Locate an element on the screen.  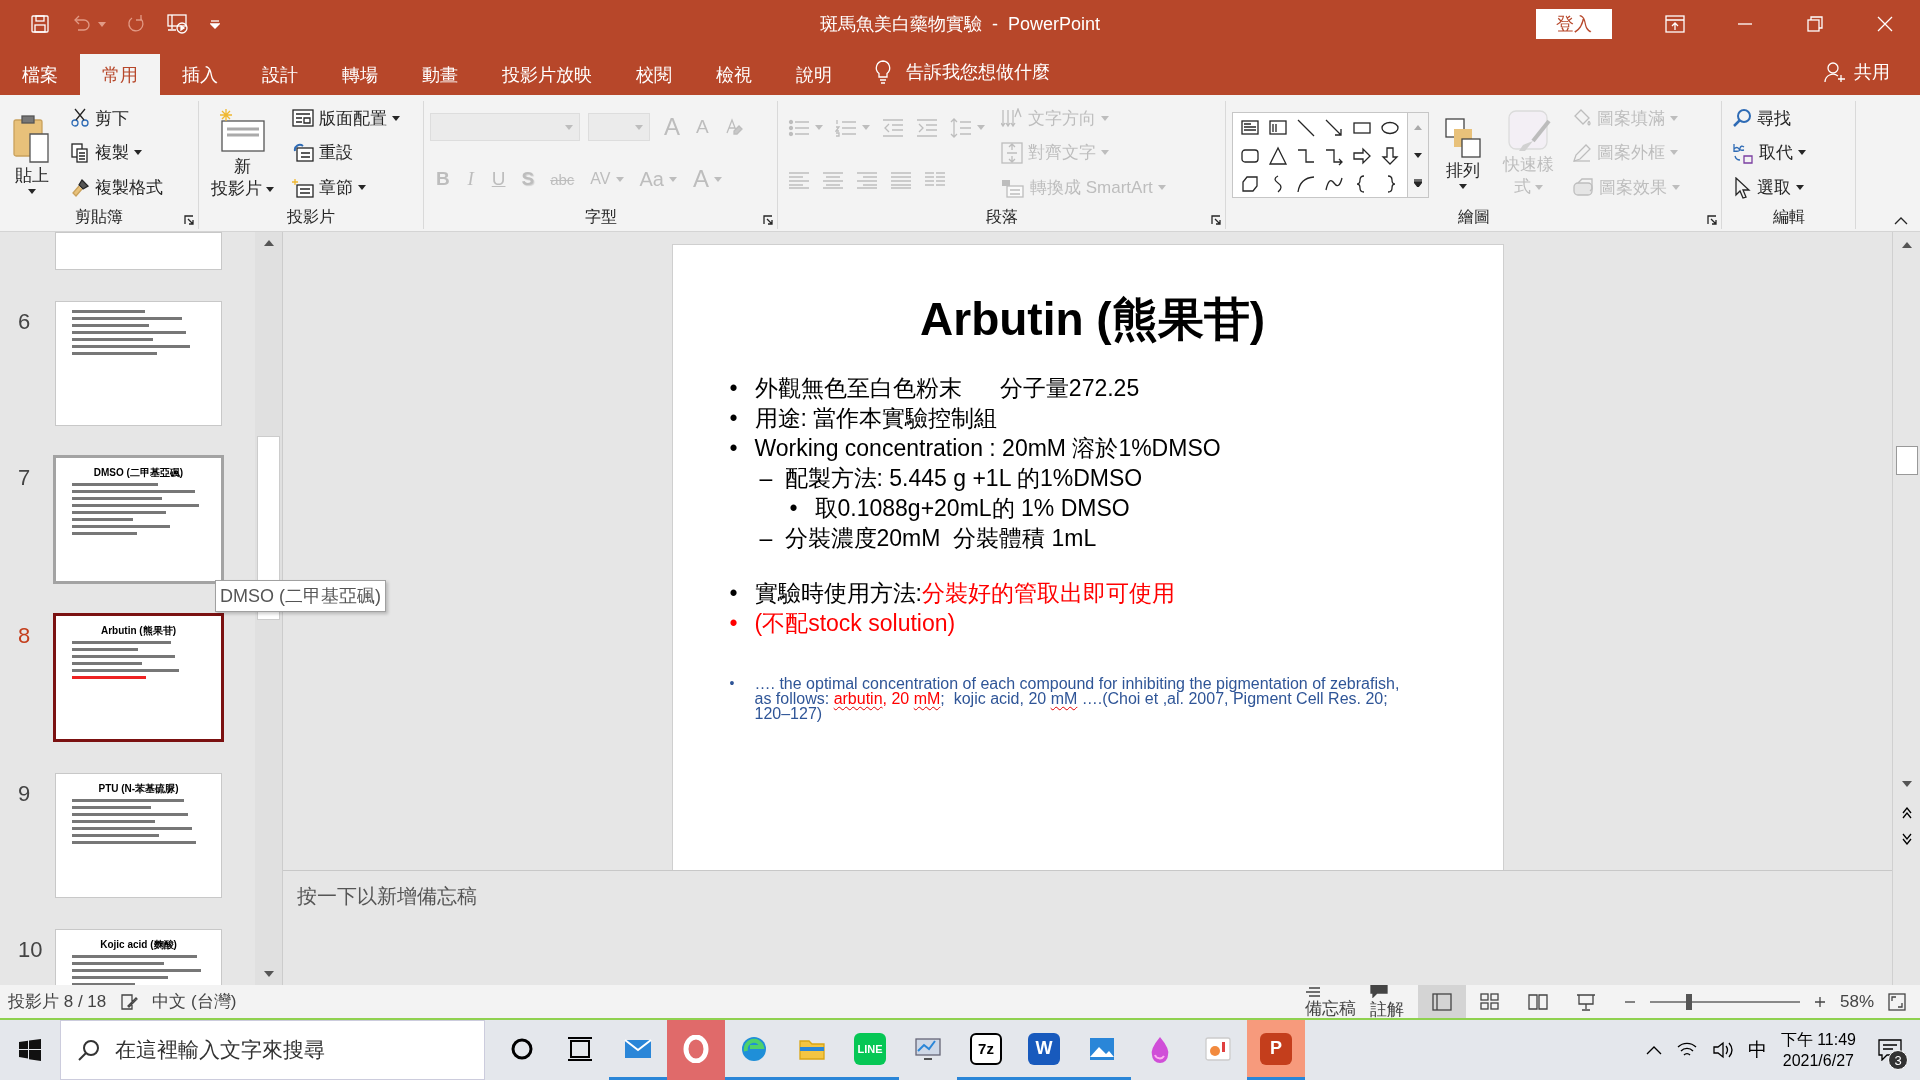
ribbon-button: 版面配置 is located at coordinates (346, 118).